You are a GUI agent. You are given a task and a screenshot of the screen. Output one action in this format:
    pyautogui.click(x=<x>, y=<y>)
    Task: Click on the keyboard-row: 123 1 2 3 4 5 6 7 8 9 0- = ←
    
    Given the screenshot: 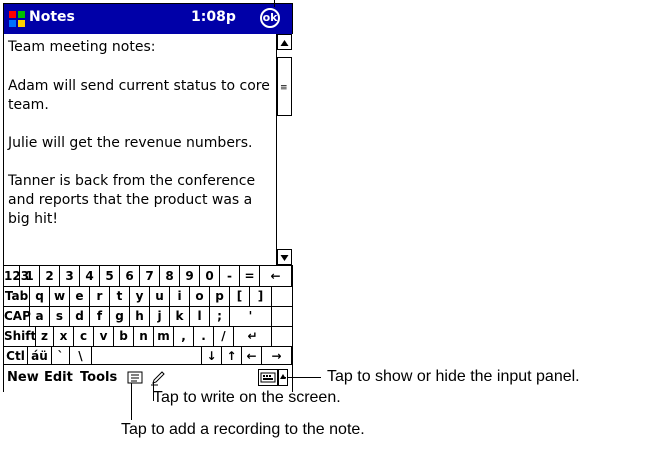 What is the action you would take?
    pyautogui.click(x=148, y=276)
    